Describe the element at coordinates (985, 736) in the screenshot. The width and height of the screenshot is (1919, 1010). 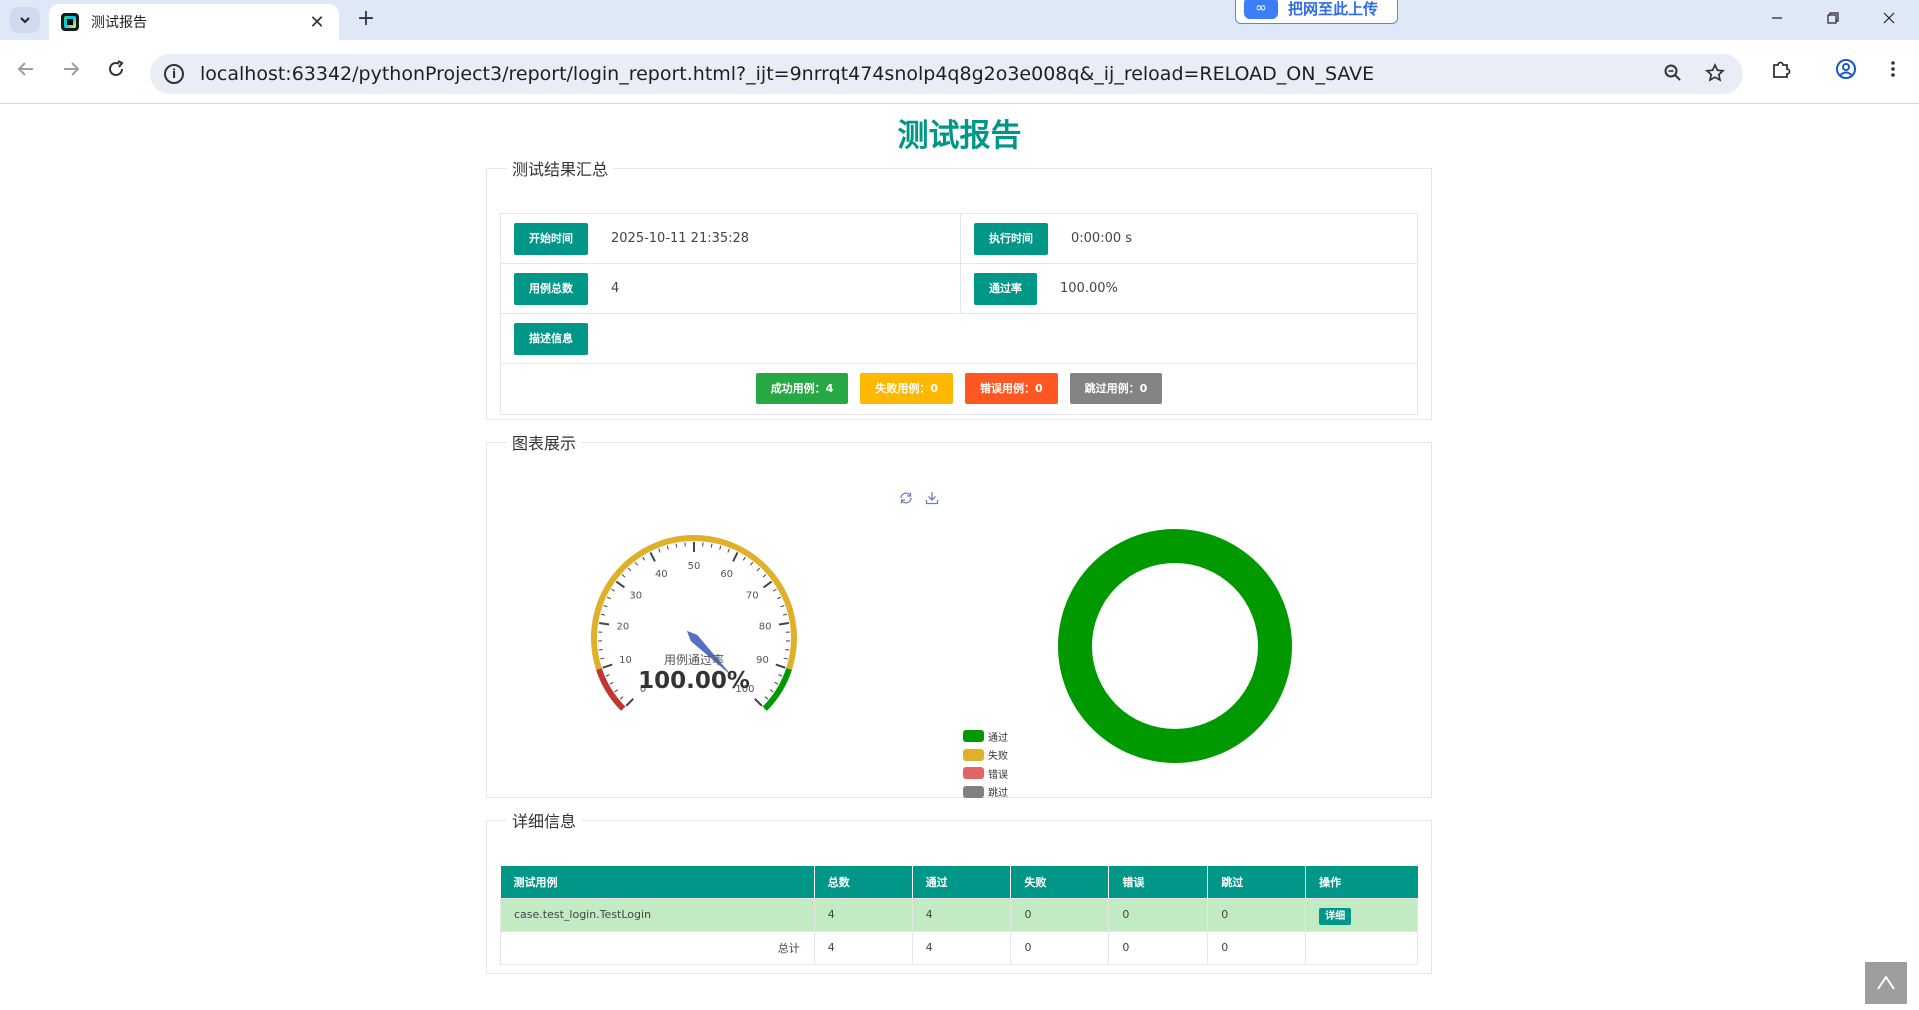
I see `legend-item: 通过` at that location.